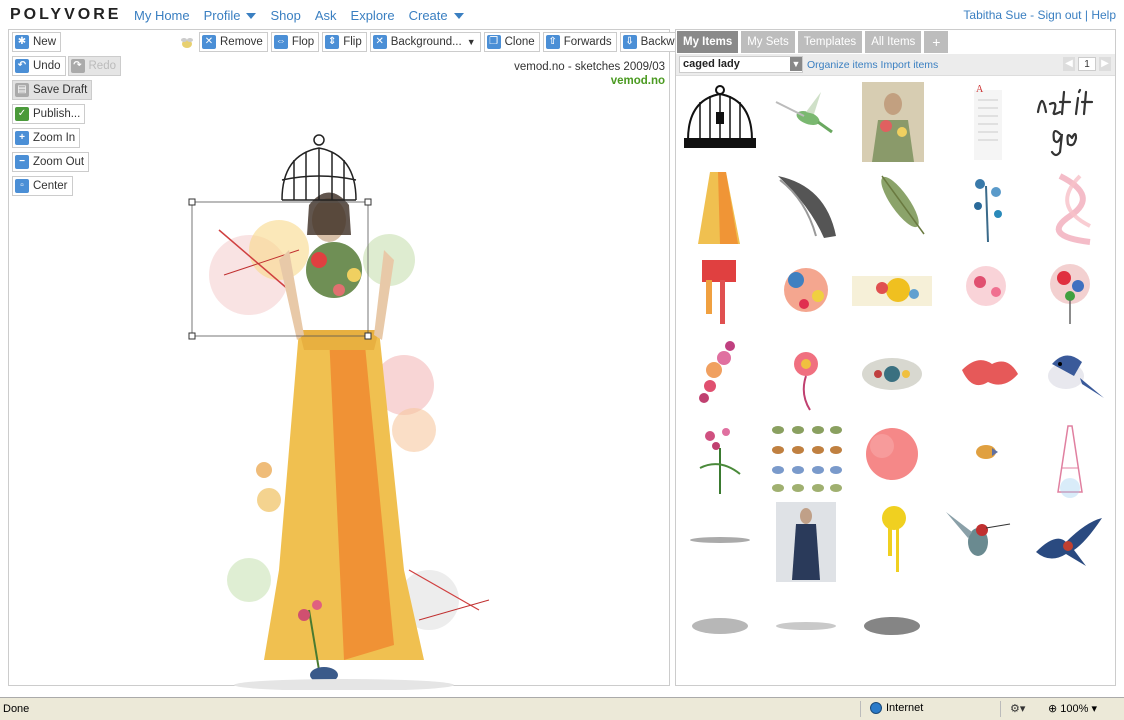 The height and width of the screenshot is (720, 1124). What do you see at coordinates (892, 374) in the screenshot?
I see `item-thumb-brooch` at bounding box center [892, 374].